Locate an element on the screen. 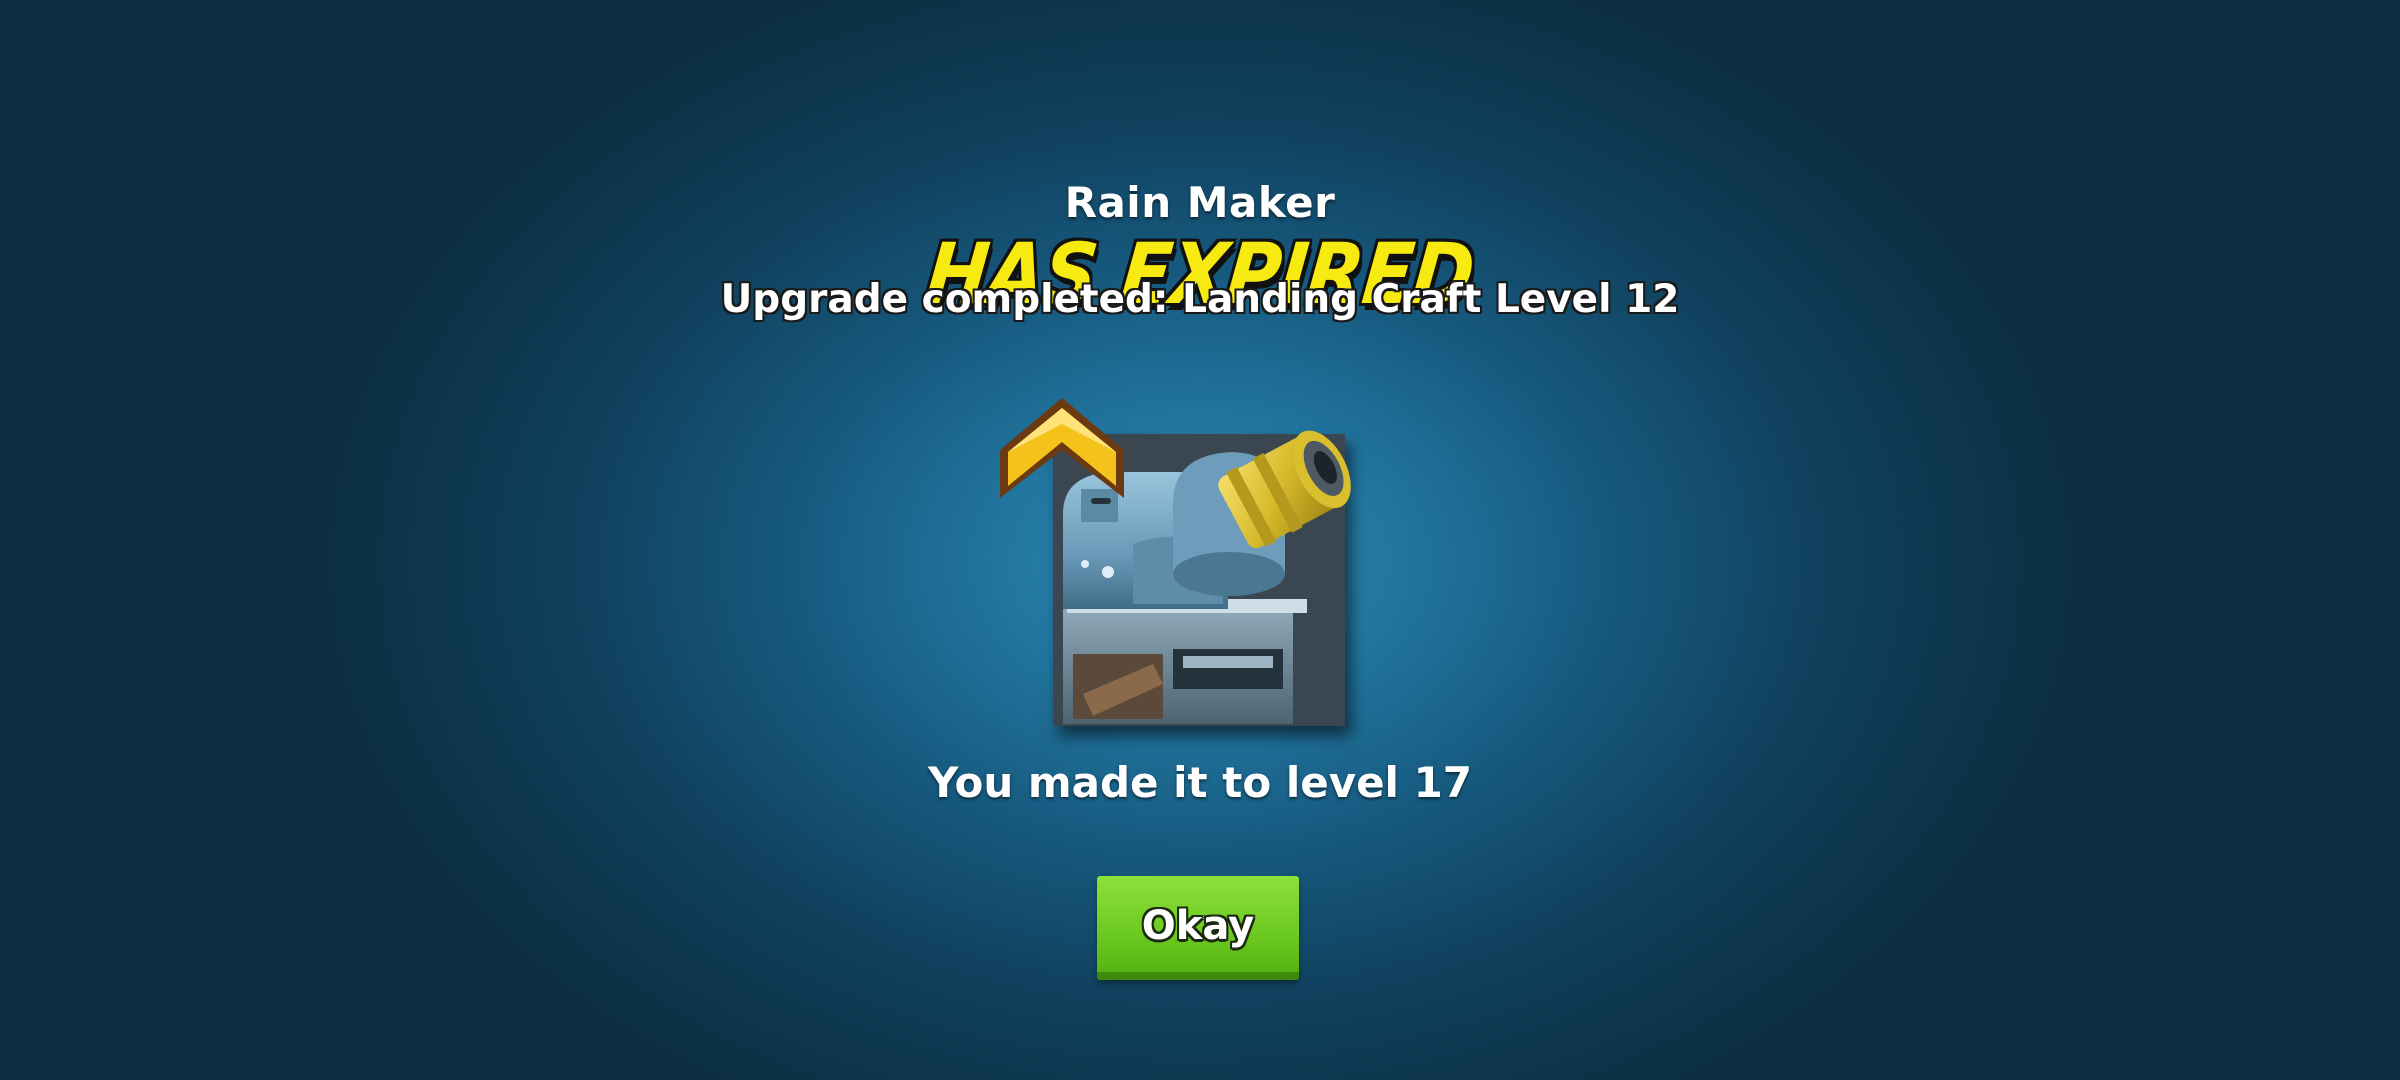 This screenshot has height=1080, width=2400. gold-chevron-rank-icon is located at coordinates (1062, 448).